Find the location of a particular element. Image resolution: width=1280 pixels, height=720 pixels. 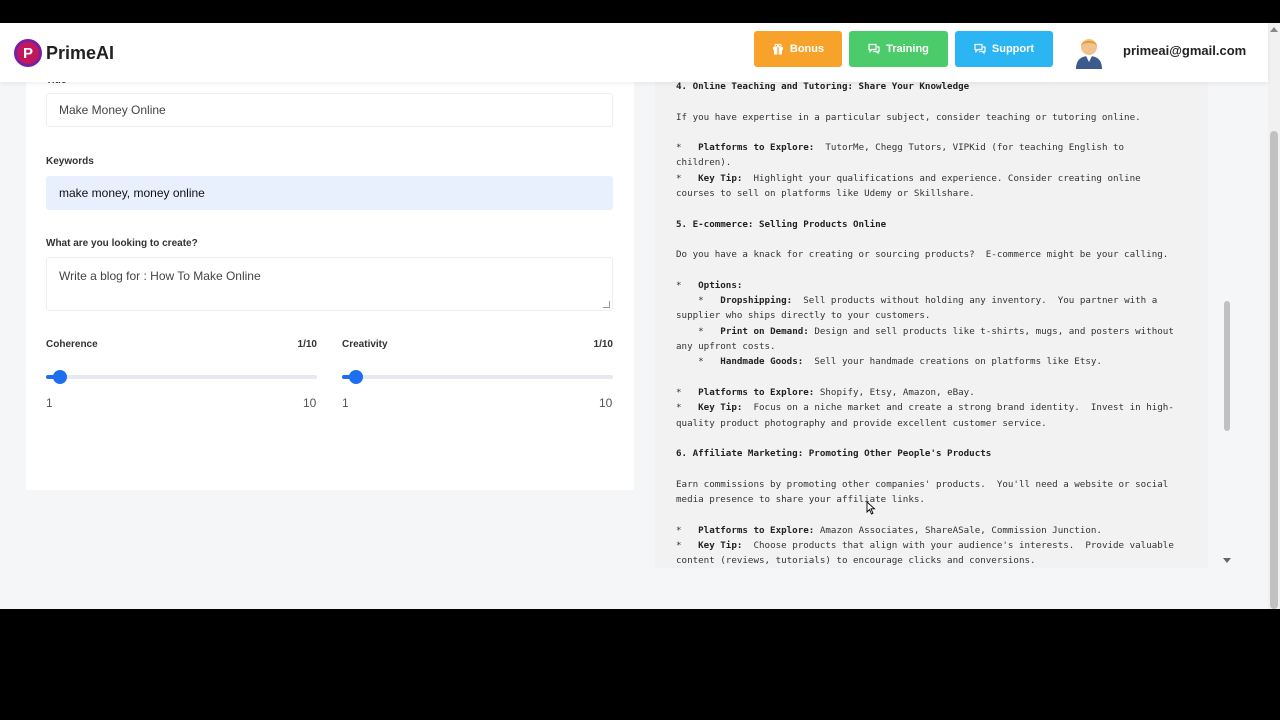

support-button: Support is located at coordinates (1004, 49).